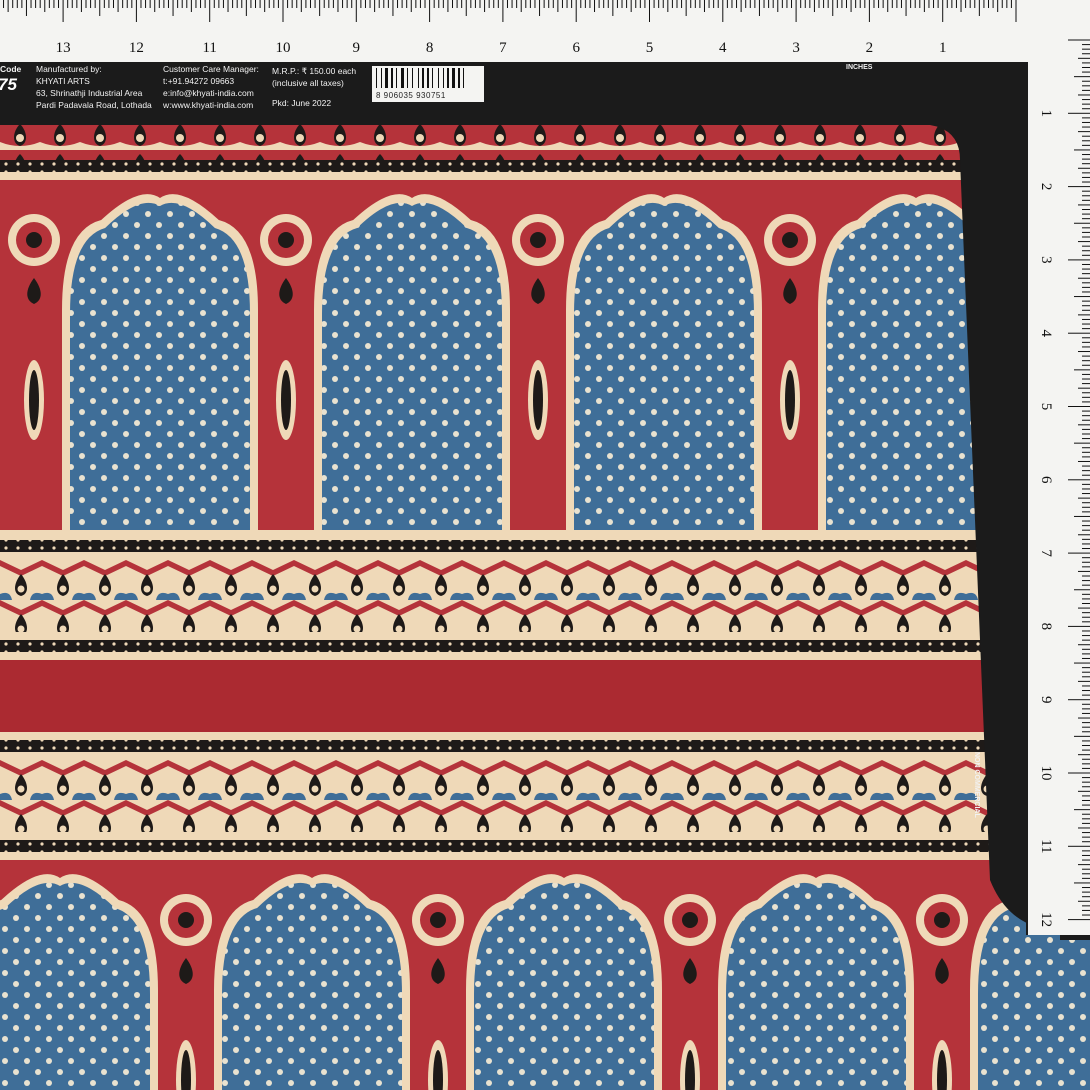 The width and height of the screenshot is (1090, 1090). I want to click on ruler-side-scale, so click(1059, 467).